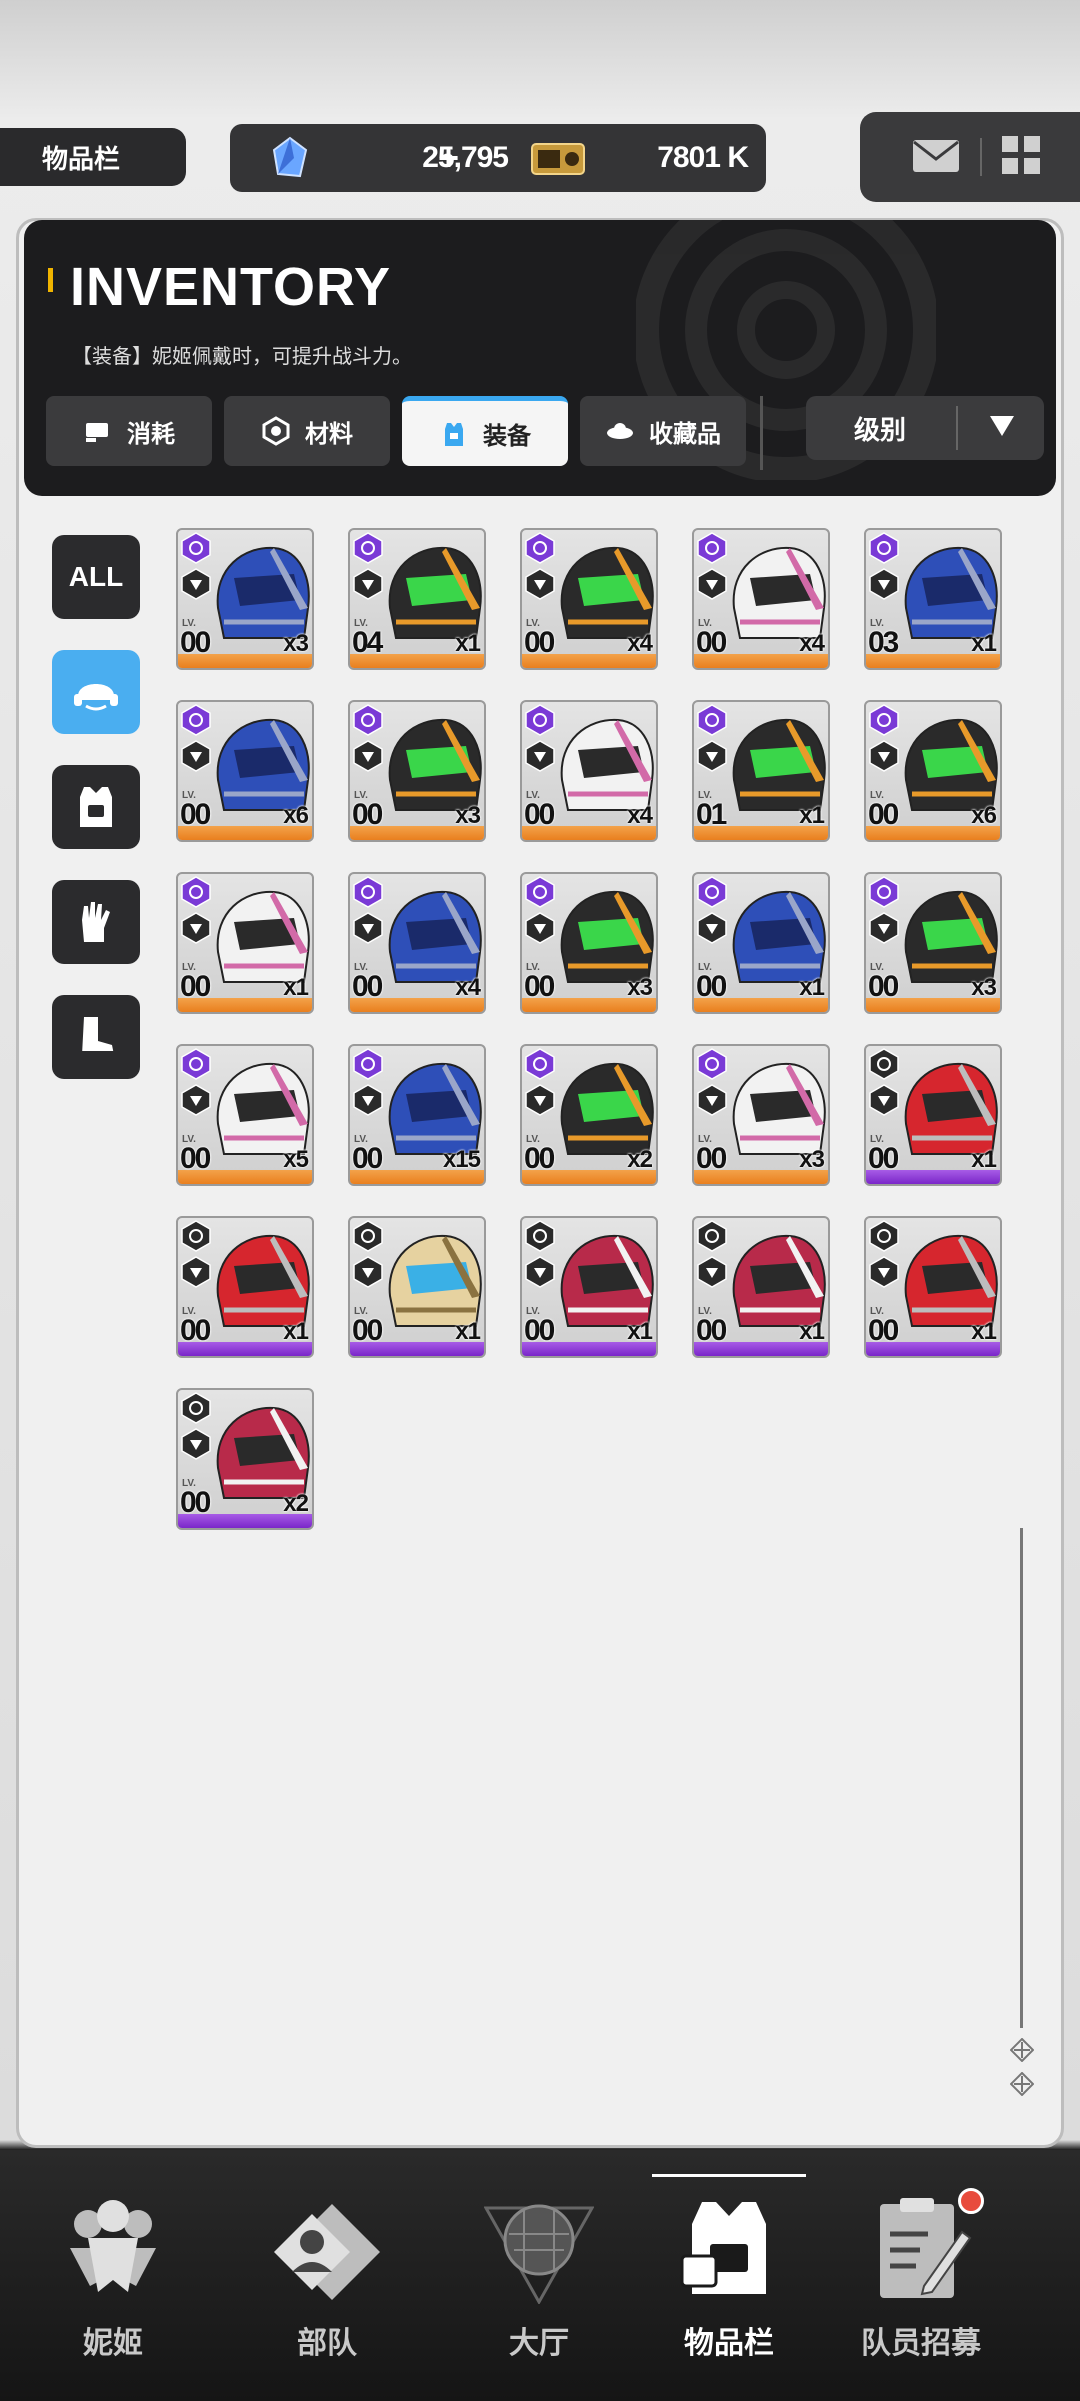 This screenshot has height=2401, width=1080. What do you see at coordinates (933, 599) in the screenshot?
I see `item-card: LV. 03 x1` at bounding box center [933, 599].